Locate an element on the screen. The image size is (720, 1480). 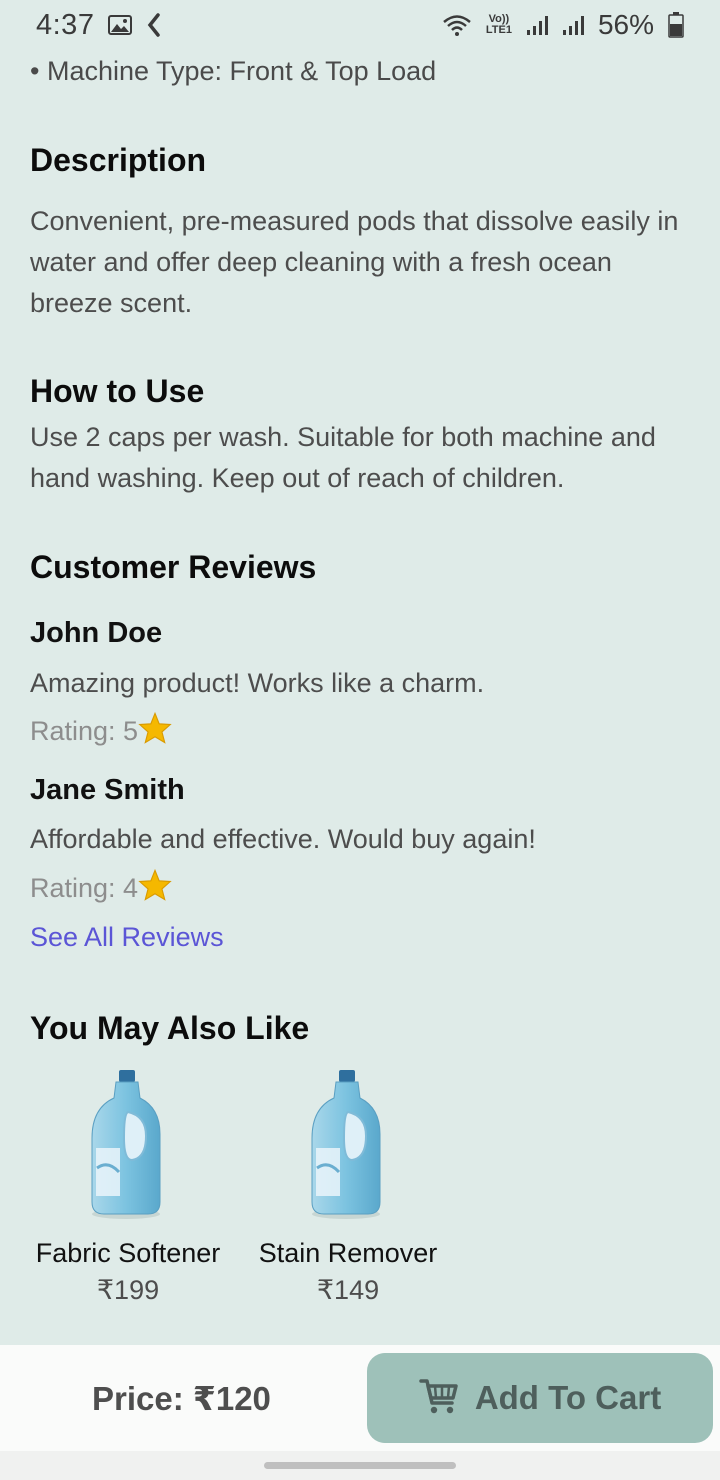
add-to-cart-button: Add To Cart is located at coordinates (540, 1398).